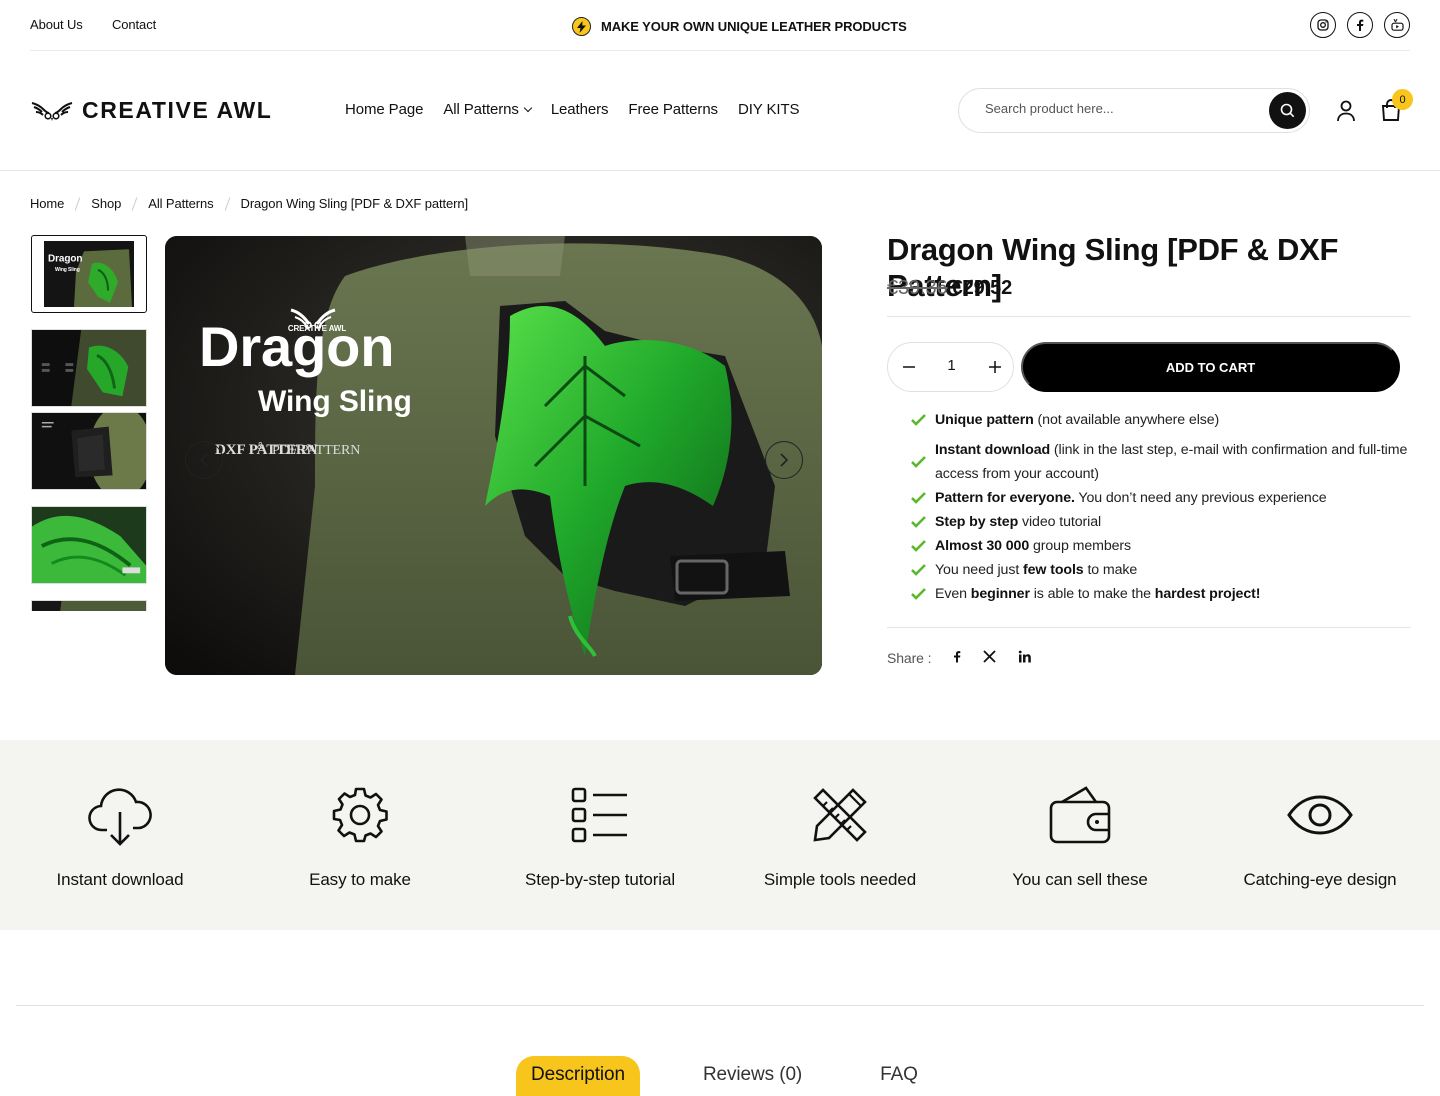 The height and width of the screenshot is (1096, 1440). Describe the element at coordinates (840, 815) in the screenshot. I see `ruler-pencil-icon` at that location.